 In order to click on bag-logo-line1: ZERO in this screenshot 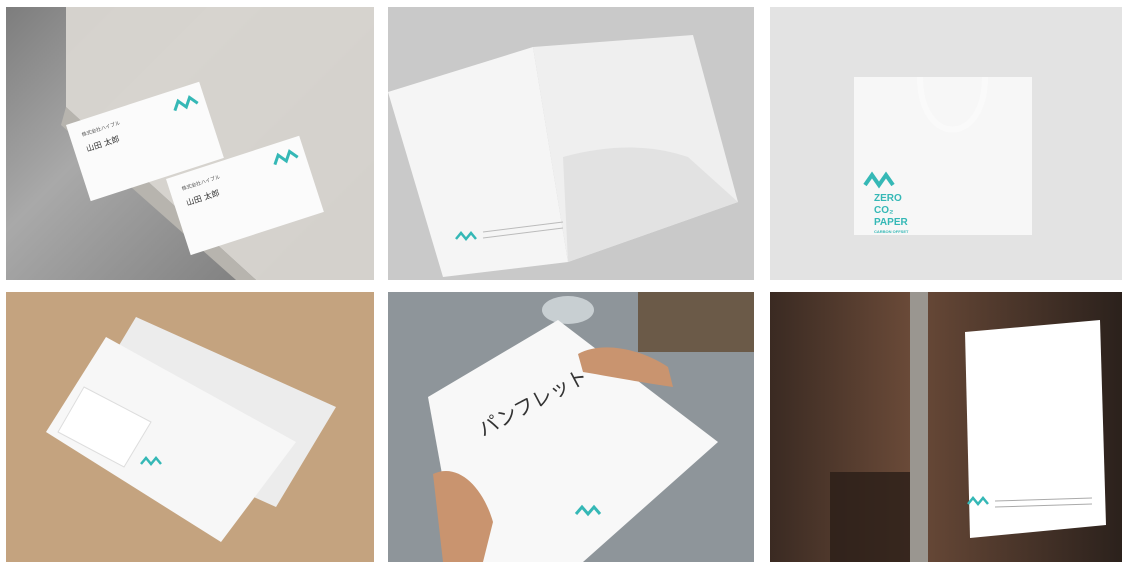, I will do `click(888, 198)`.